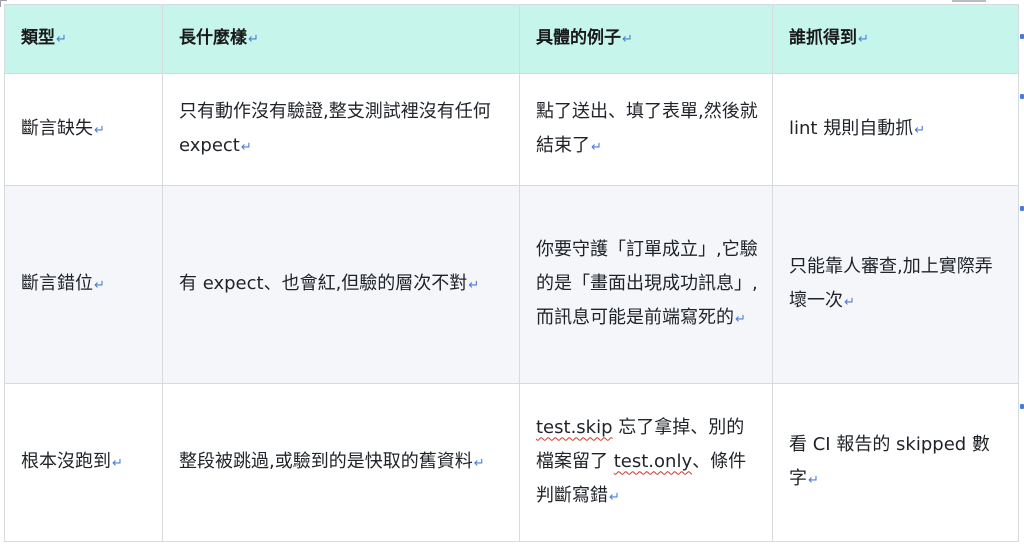 The height and width of the screenshot is (546, 1024). I want to click on header-cell-appearance: 長什麼樣↵, so click(341, 39).